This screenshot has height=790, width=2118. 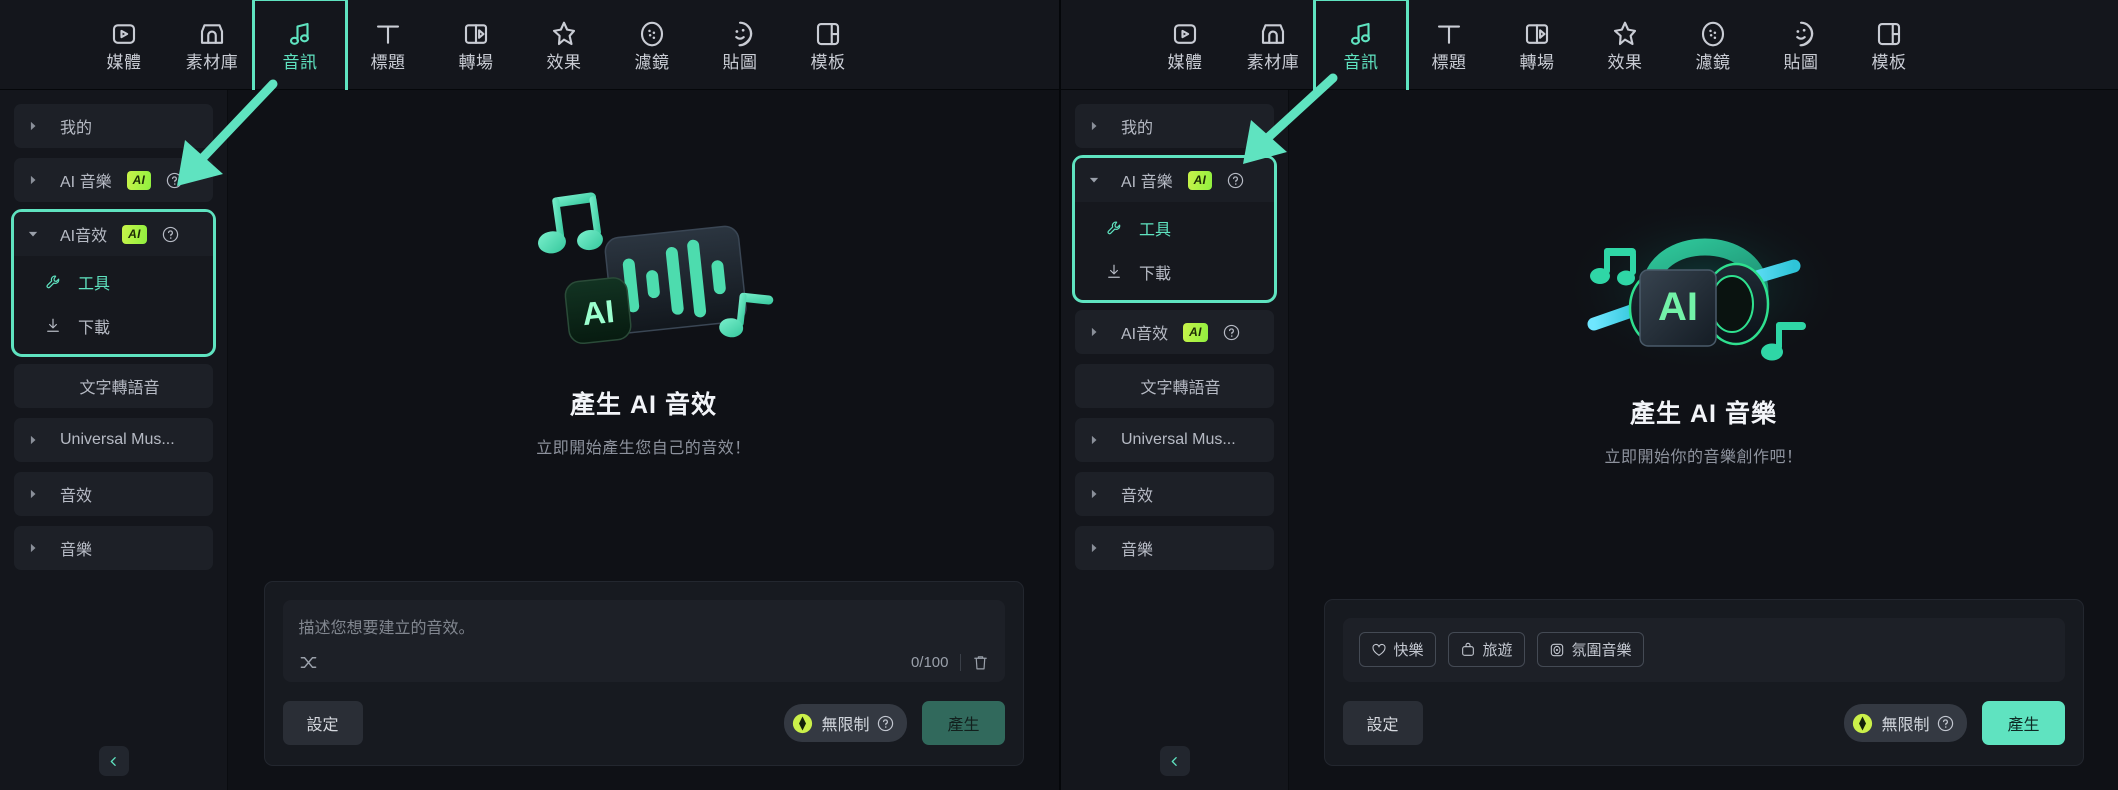 I want to click on left-settings-button: 設定, so click(x=322, y=723).